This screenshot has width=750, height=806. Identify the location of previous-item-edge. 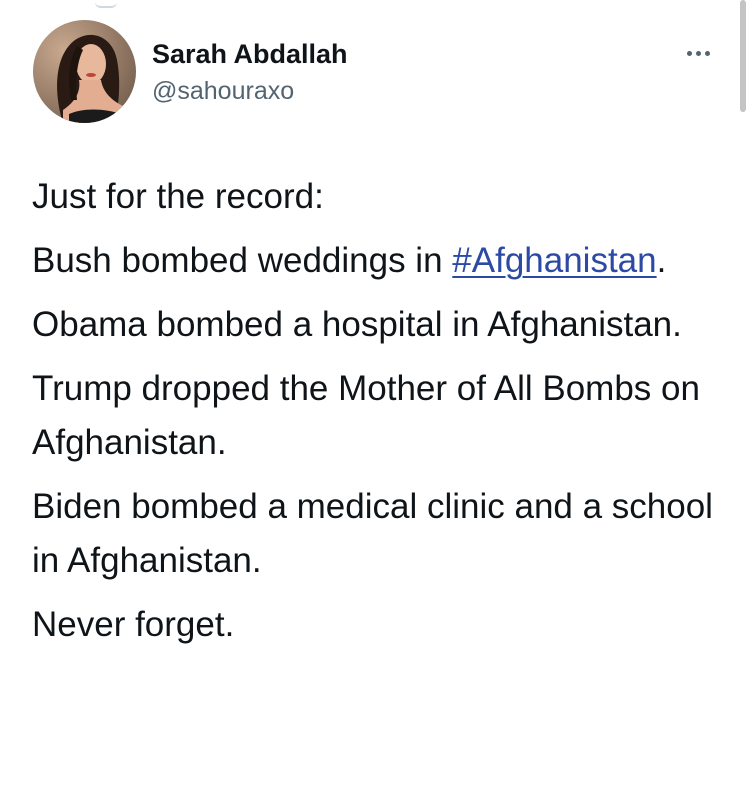
(106, 4).